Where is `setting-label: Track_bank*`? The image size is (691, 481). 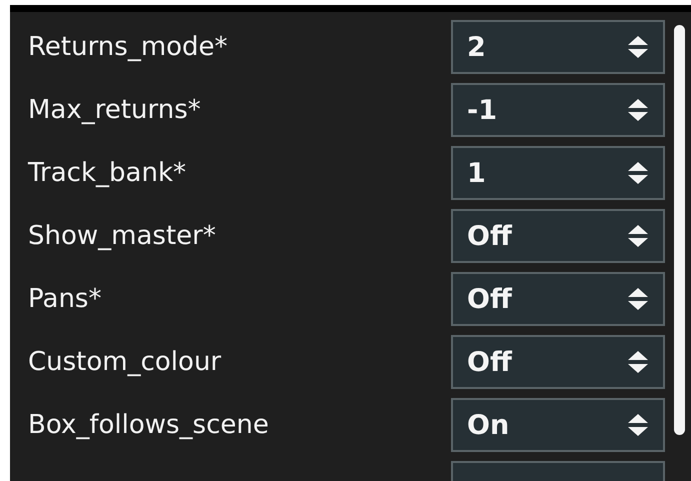 setting-label: Track_bank* is located at coordinates (107, 173).